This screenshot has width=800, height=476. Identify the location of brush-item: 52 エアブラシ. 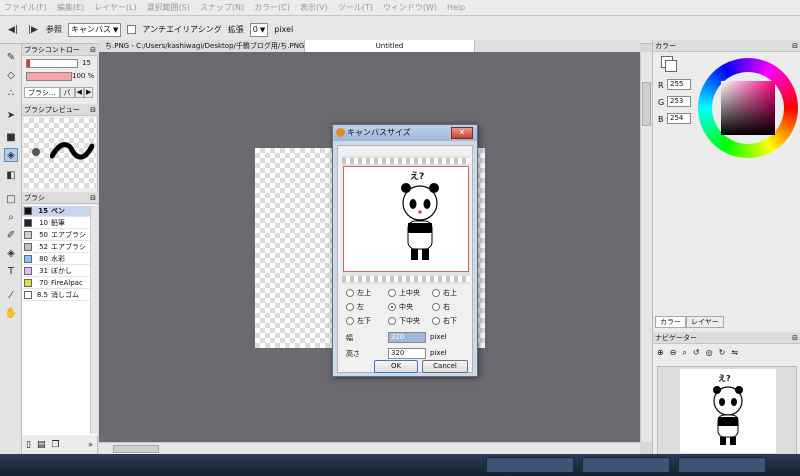
(57, 247).